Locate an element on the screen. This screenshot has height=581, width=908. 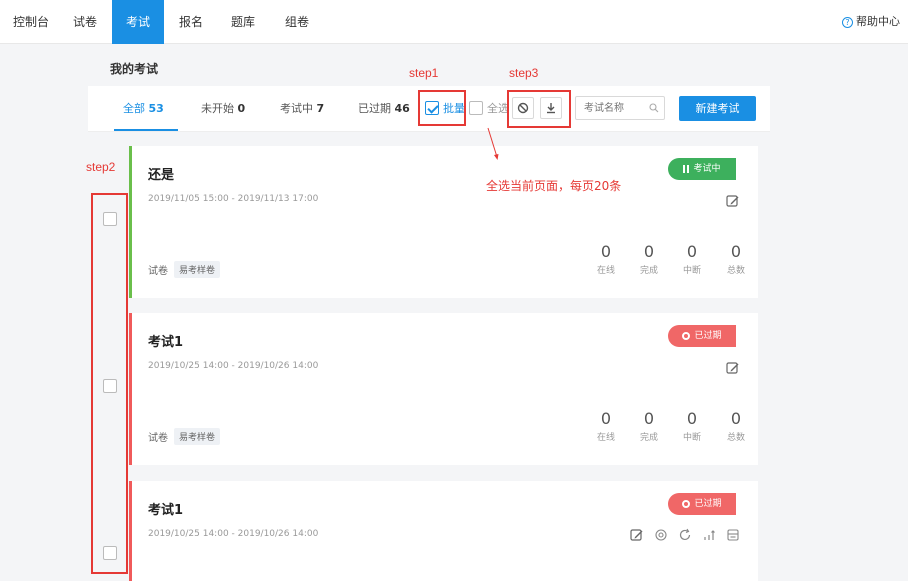
select-all-note: 全选当前页面，每页20条 is located at coordinates (554, 186).